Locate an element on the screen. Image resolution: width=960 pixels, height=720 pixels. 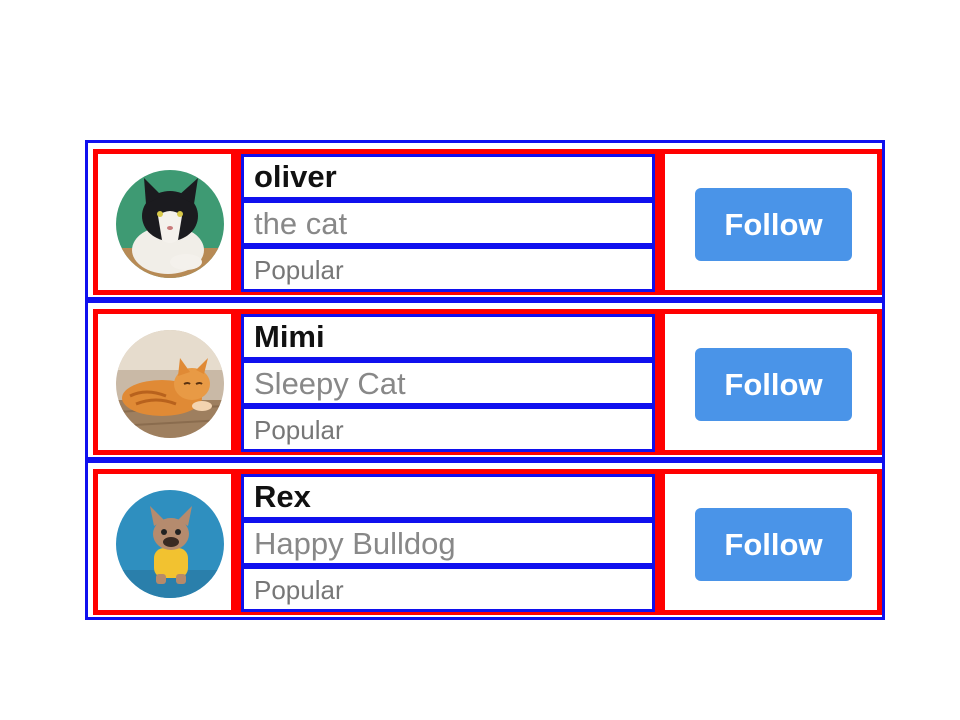
bulldog-avatar-icon is located at coordinates (170, 544).